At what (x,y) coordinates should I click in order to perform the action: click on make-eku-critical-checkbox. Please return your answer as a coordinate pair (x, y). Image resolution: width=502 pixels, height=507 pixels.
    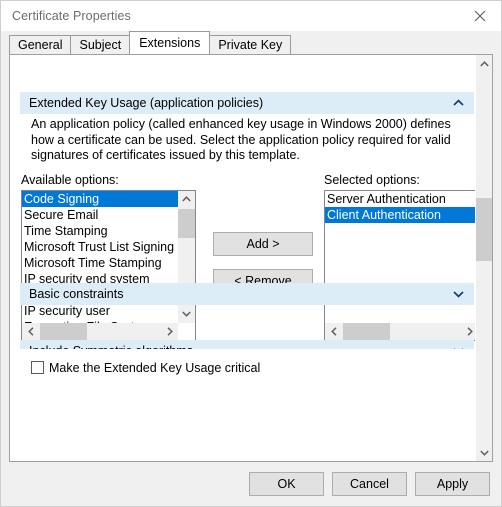
    Looking at the image, I should click on (37, 367).